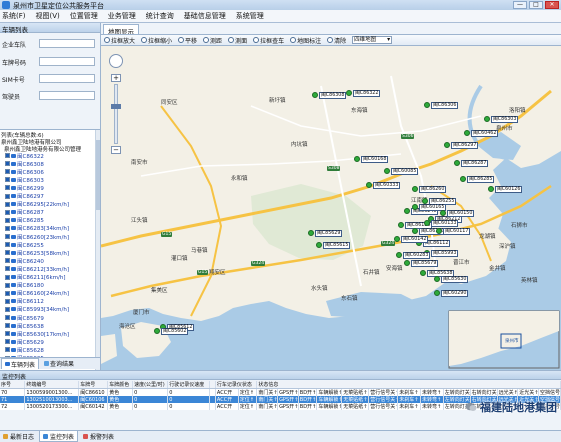 The width and height of the screenshot is (561, 442). Describe the element at coordinates (24, 156) in the screenshot. I see `vehicle-tree-item: 闽C86322` at that location.